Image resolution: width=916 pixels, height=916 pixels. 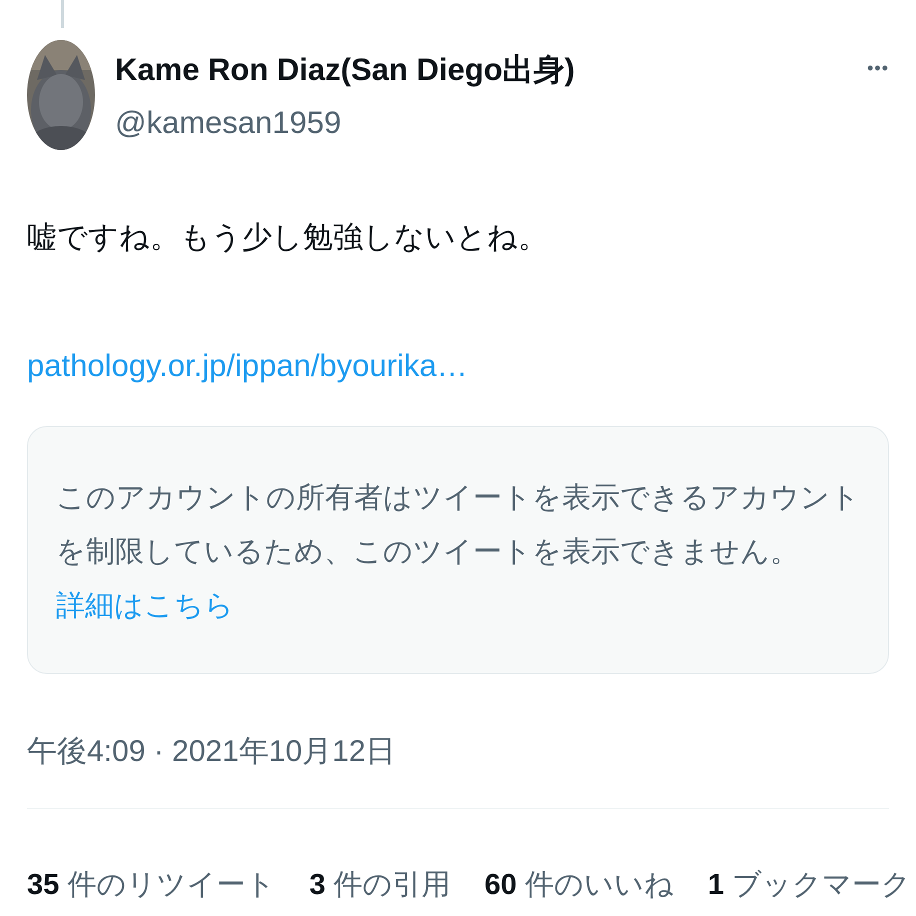 I want to click on more-button: •••, so click(x=878, y=68).